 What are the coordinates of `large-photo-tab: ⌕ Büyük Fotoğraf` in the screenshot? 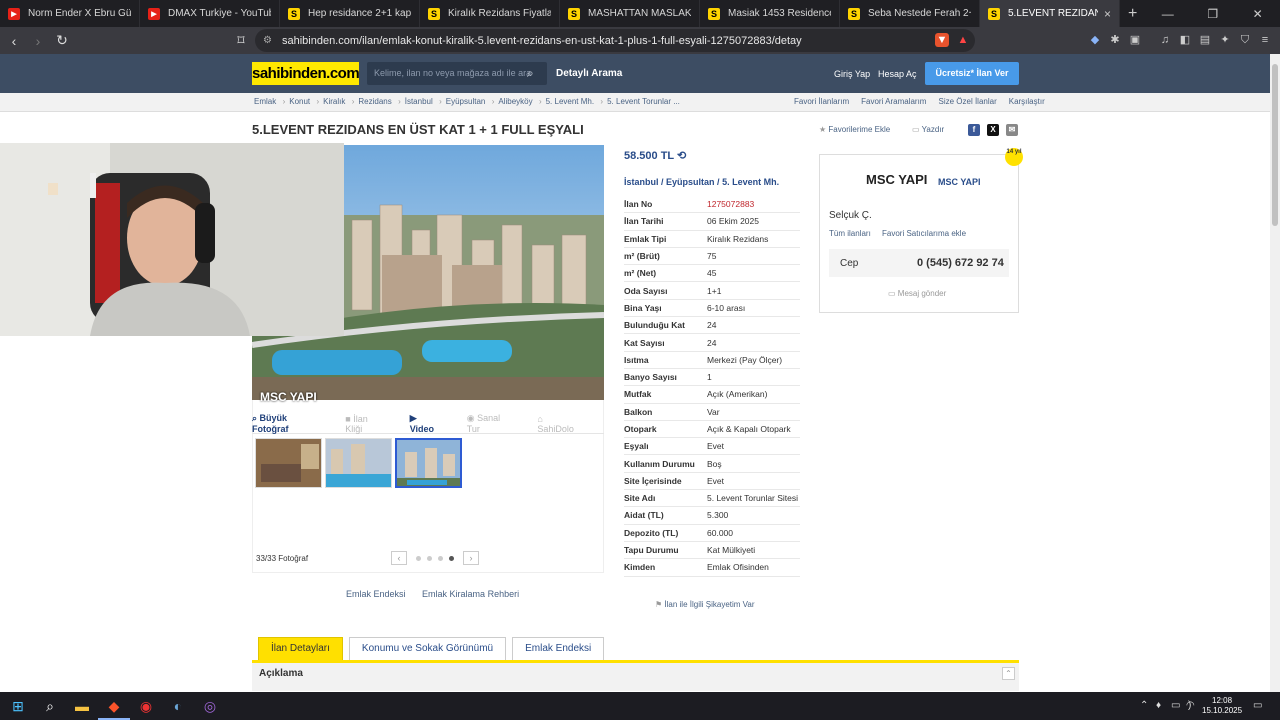 It's located at (291, 423).